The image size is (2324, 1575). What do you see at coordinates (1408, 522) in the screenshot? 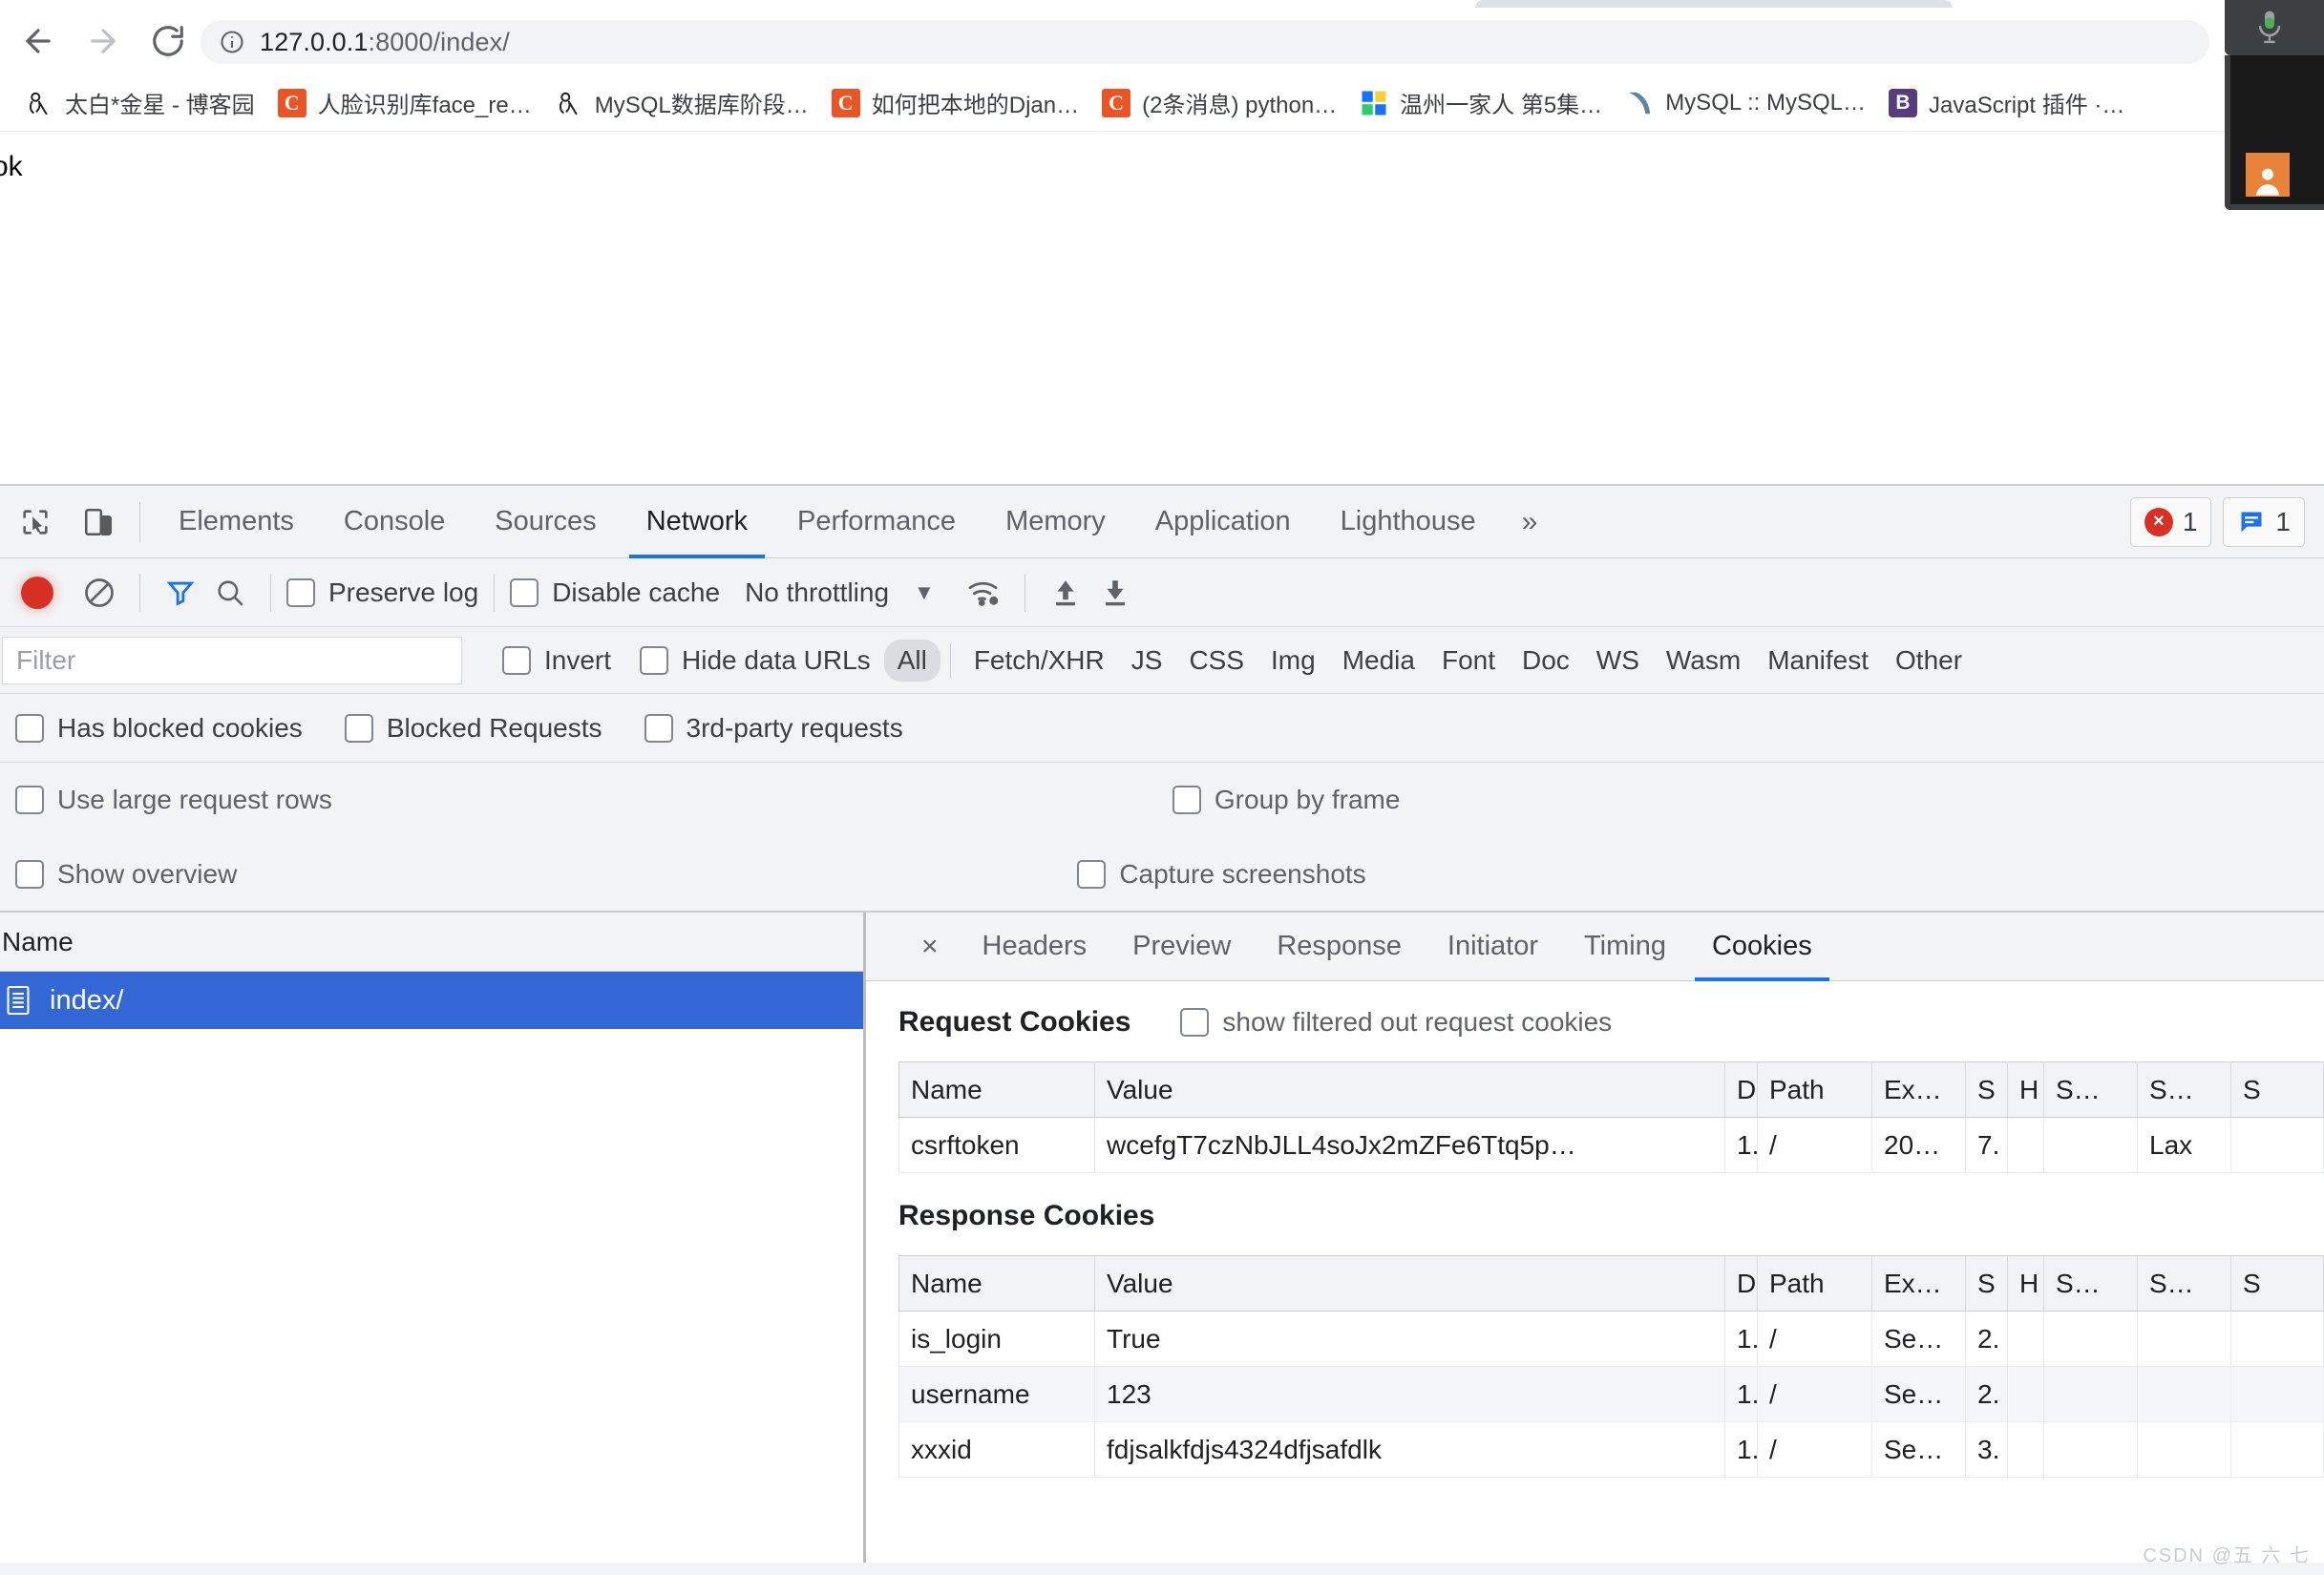
I see `tab-lighthouse: Lighthouse` at bounding box center [1408, 522].